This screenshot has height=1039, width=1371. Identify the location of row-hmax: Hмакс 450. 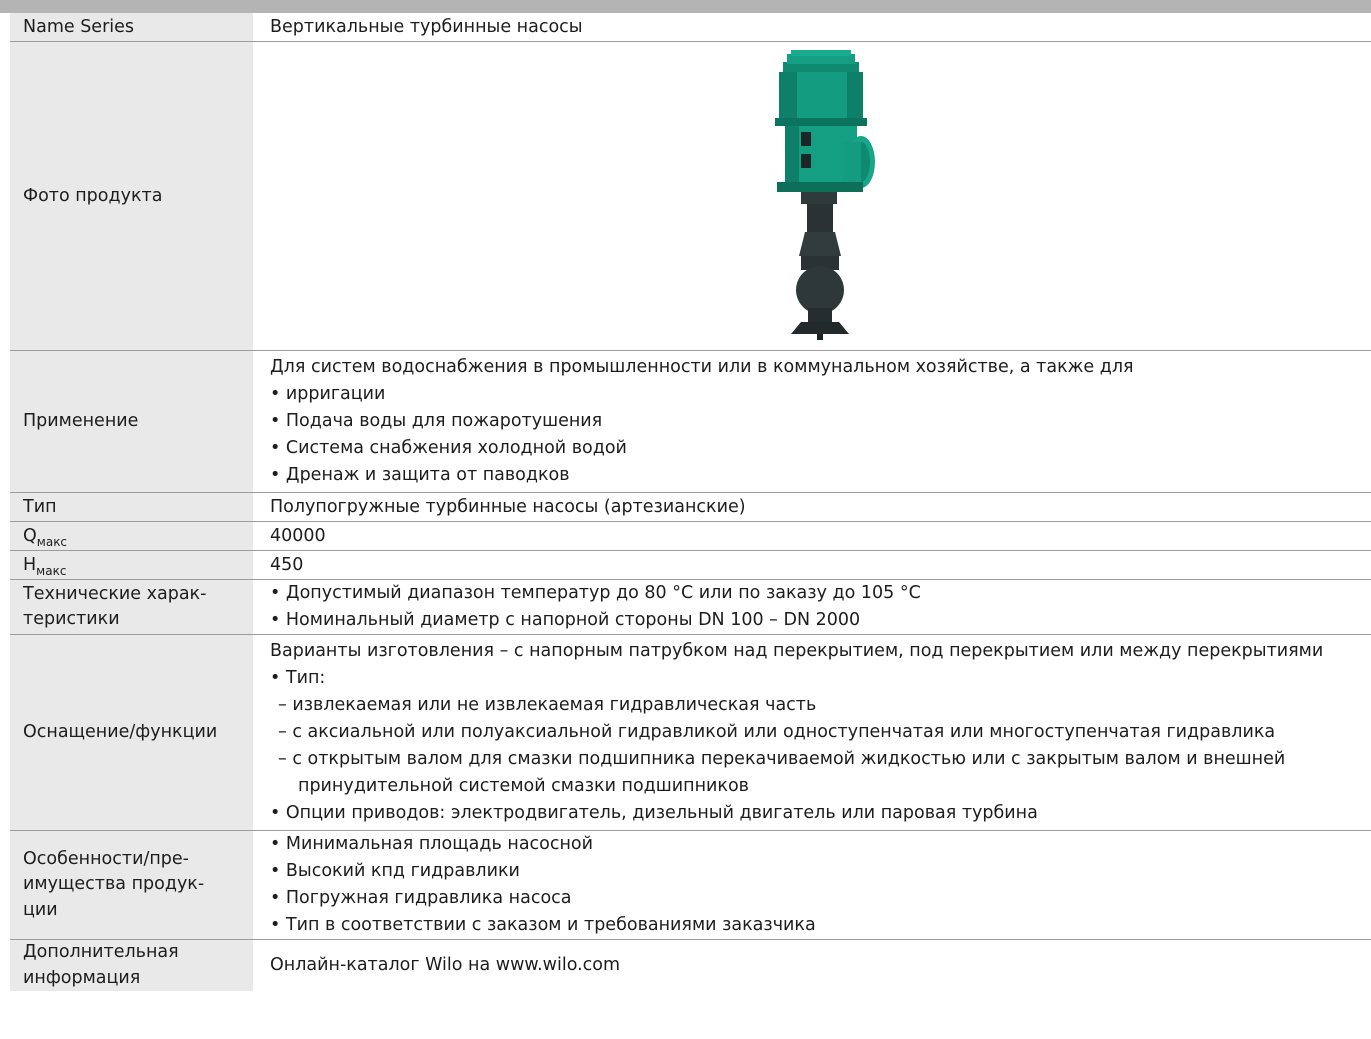
(690, 565).